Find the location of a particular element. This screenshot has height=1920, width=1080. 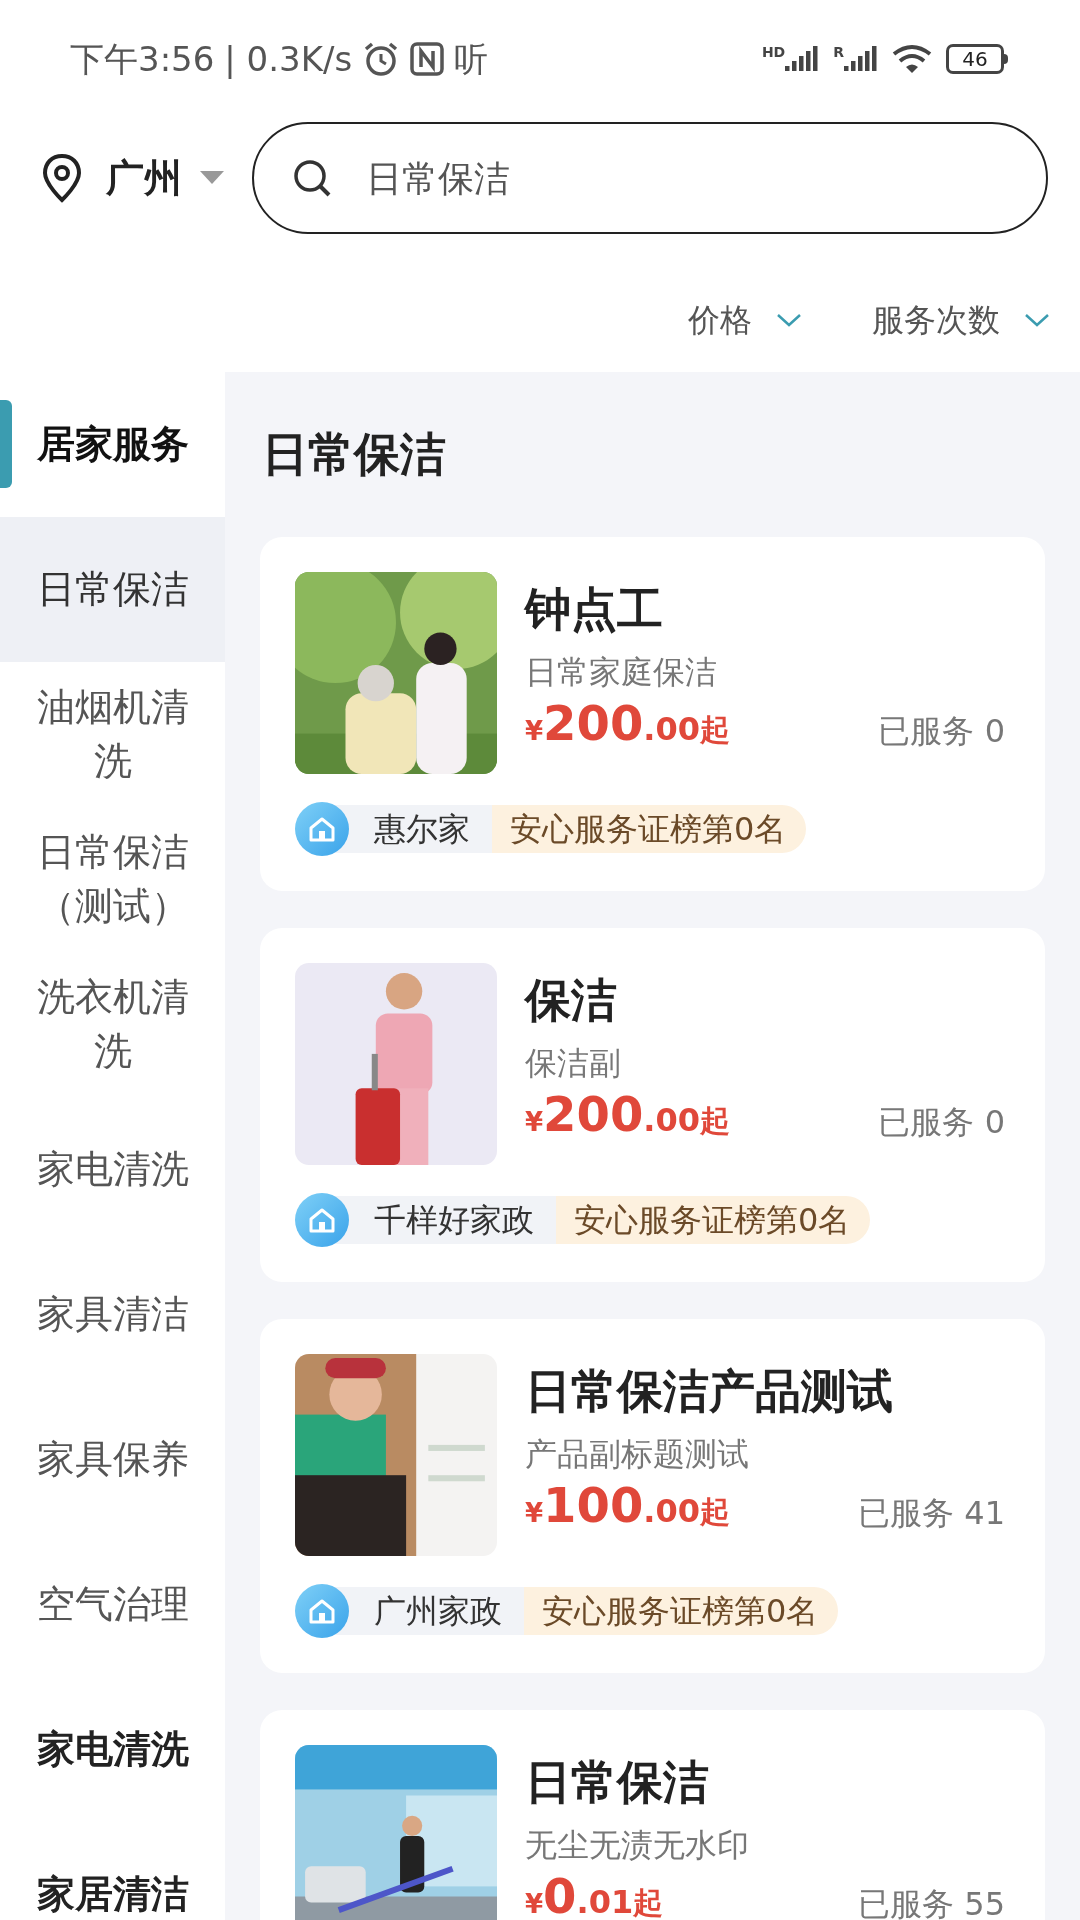

status-glyph: 听 is located at coordinates (471, 59).